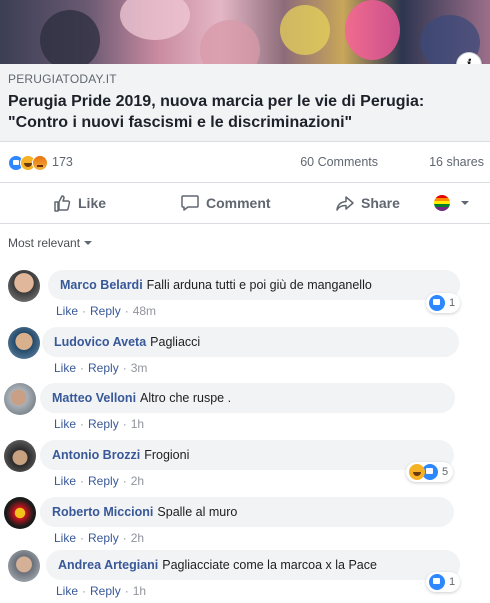  What do you see at coordinates (167, 455) in the screenshot?
I see `comment-text: Frogioni` at bounding box center [167, 455].